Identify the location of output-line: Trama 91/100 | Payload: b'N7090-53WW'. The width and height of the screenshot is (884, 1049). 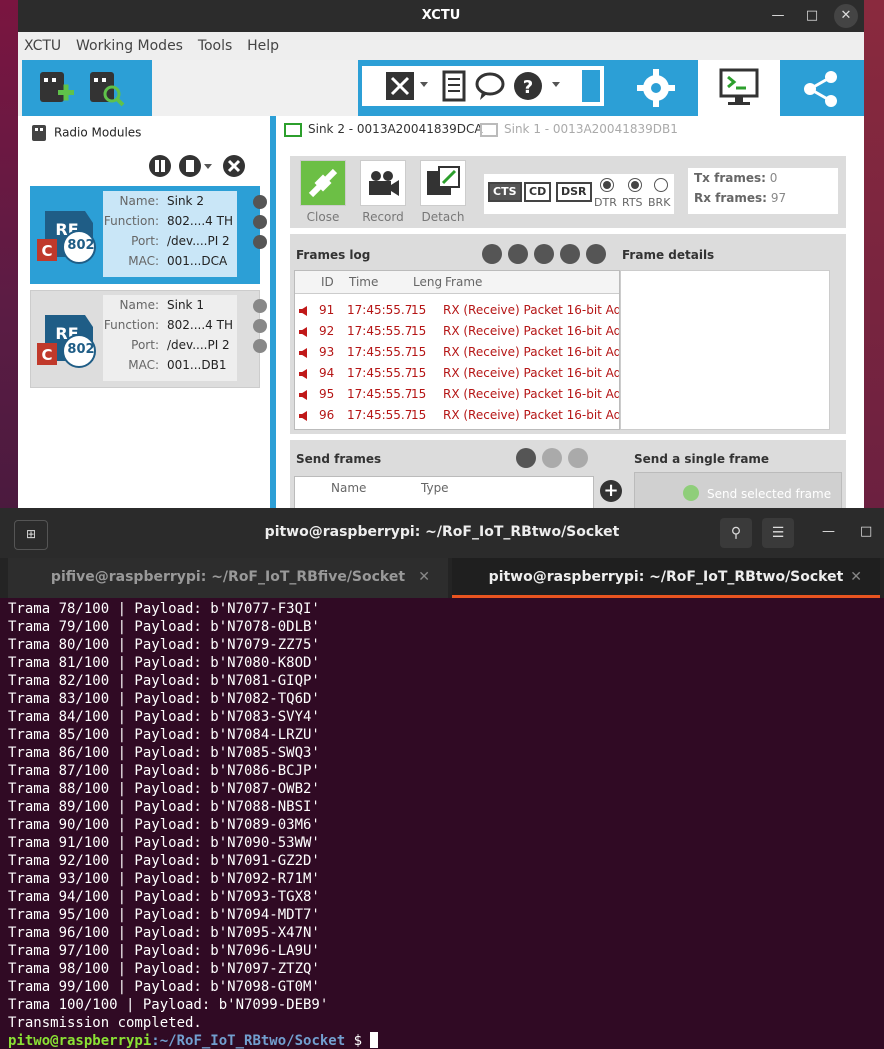
(164, 843).